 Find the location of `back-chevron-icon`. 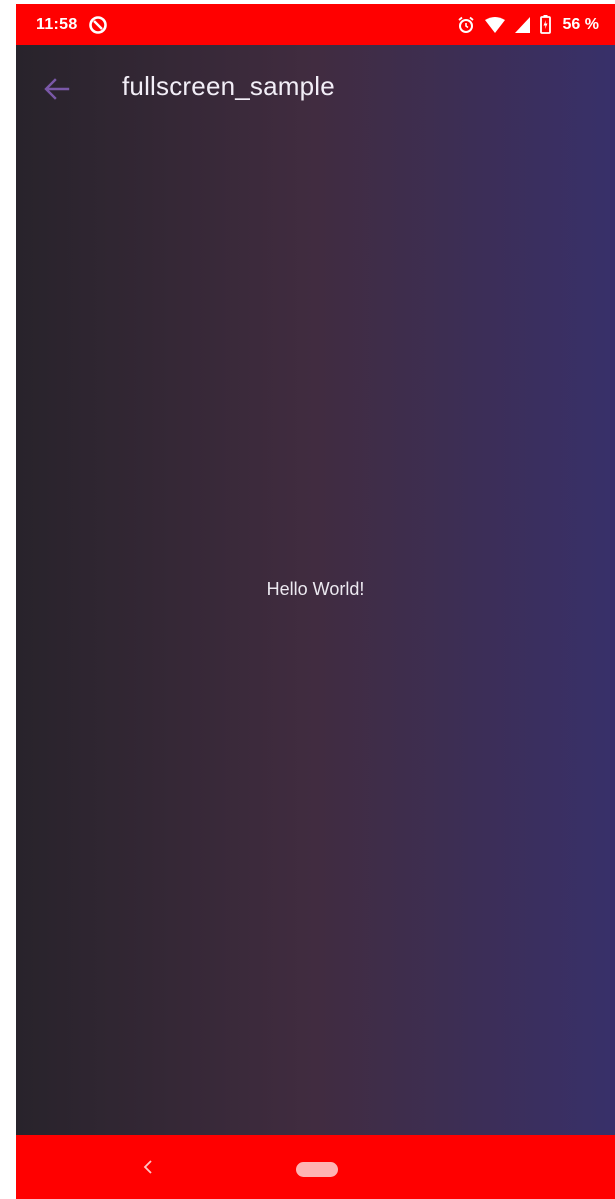

back-chevron-icon is located at coordinates (148, 1167).